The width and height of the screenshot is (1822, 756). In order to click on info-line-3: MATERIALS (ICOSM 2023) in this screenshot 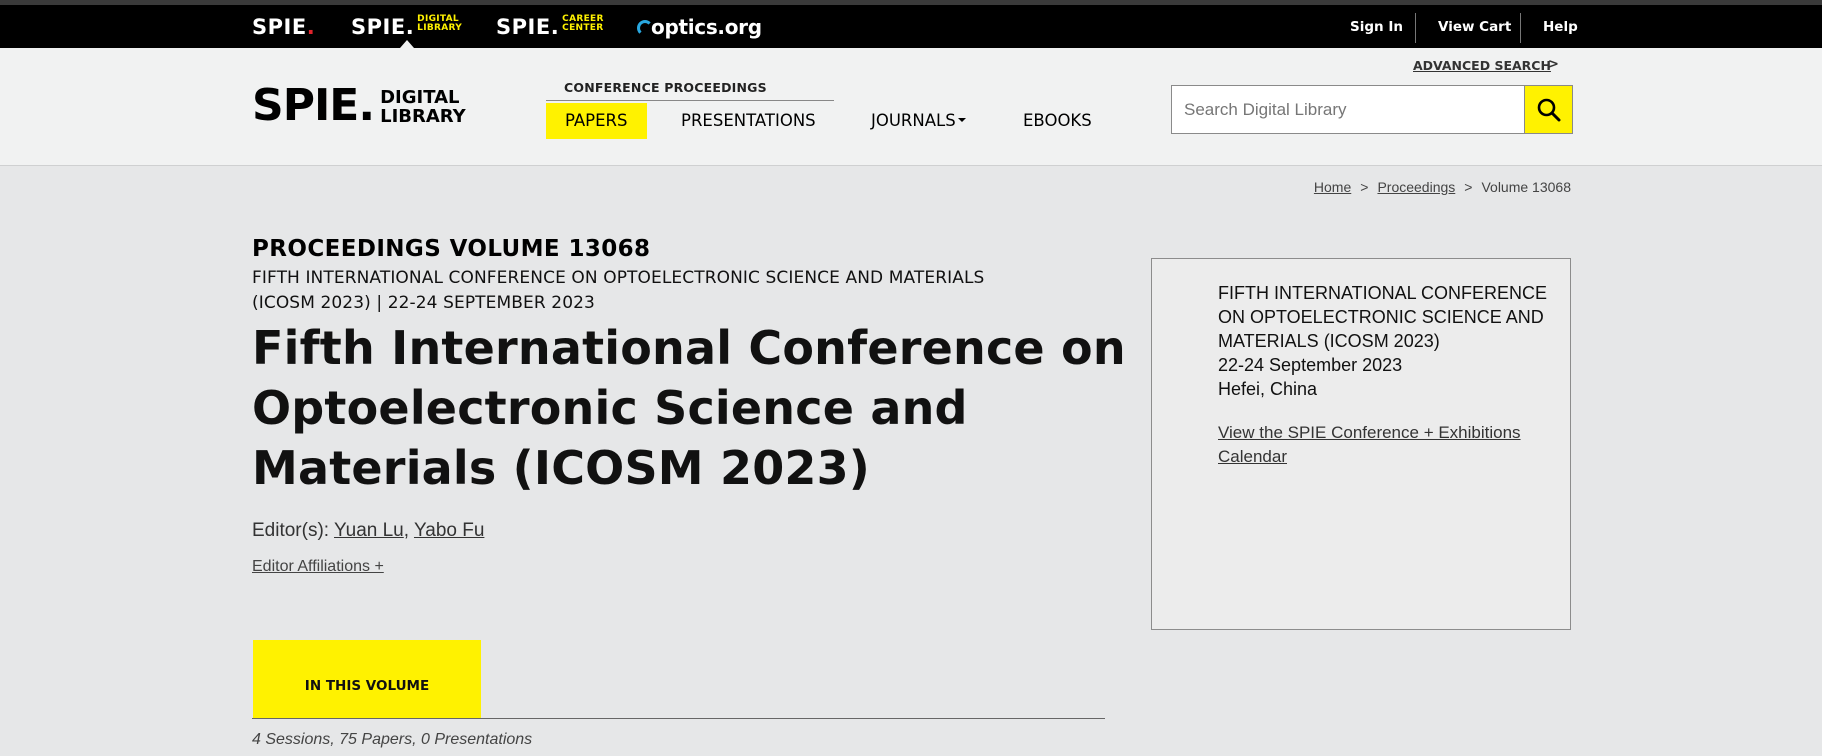, I will do `click(1329, 341)`.